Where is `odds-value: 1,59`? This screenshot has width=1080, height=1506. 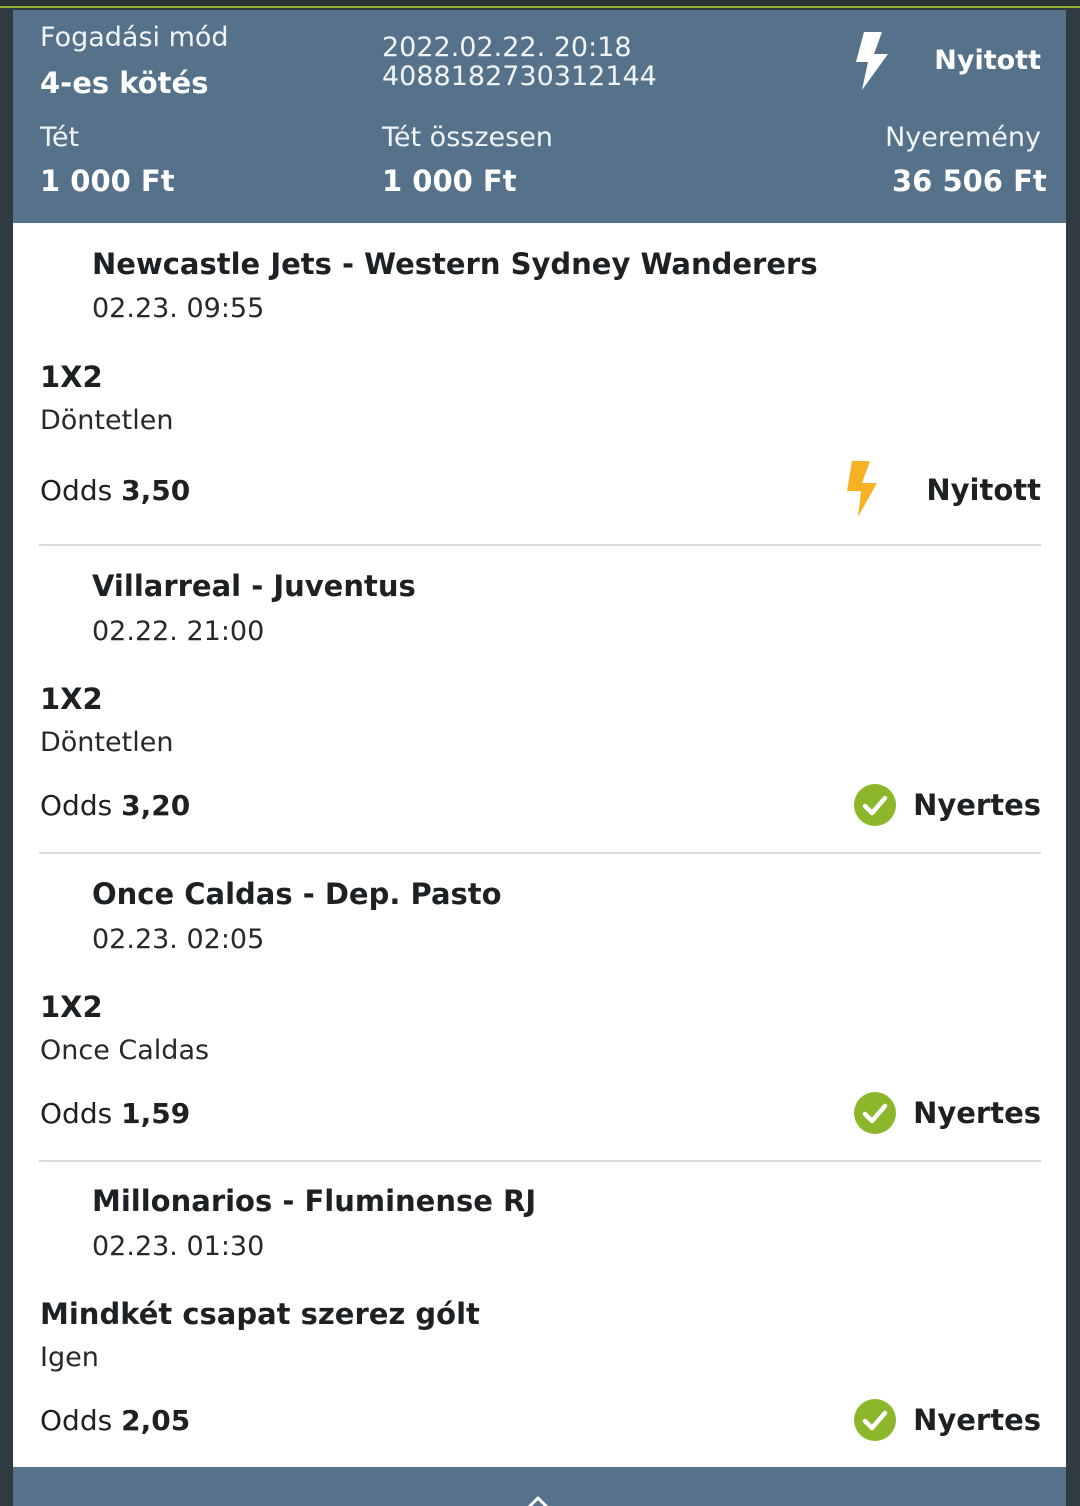 odds-value: 1,59 is located at coordinates (156, 1113).